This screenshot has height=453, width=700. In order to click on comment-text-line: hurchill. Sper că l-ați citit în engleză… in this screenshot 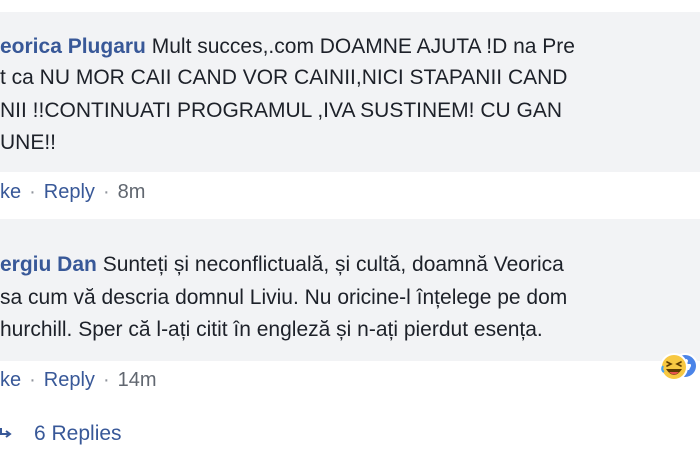, I will do `click(271, 329)`.